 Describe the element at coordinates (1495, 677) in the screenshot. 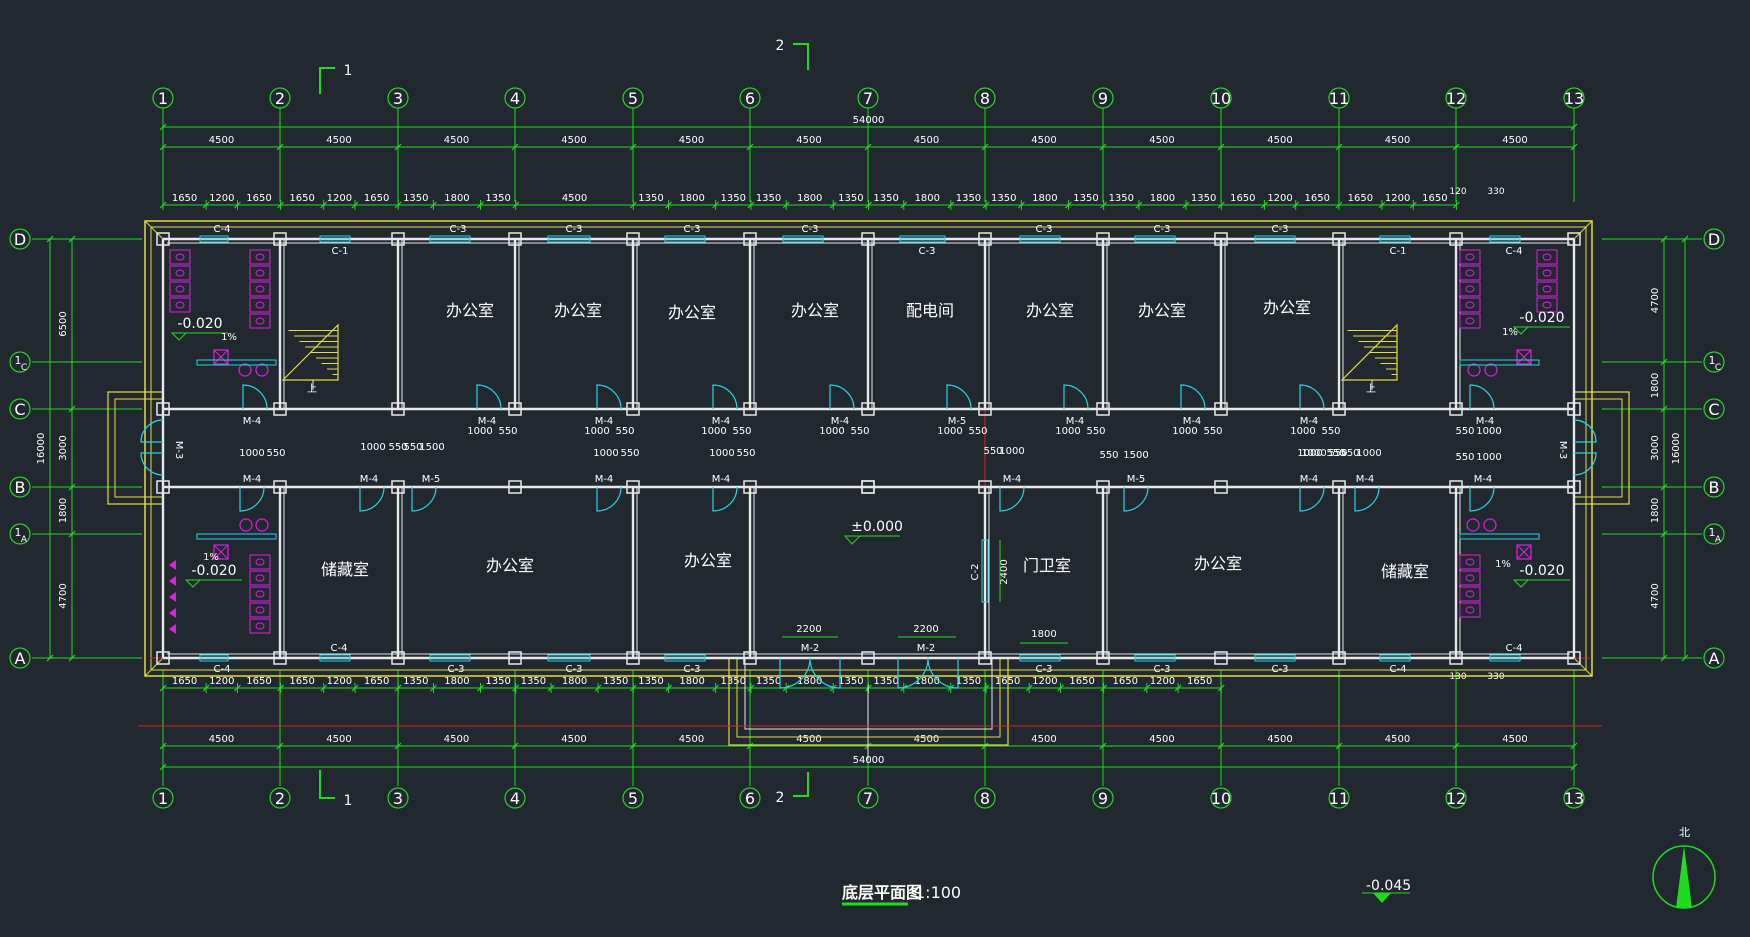

I see `dim-text: 330` at that location.